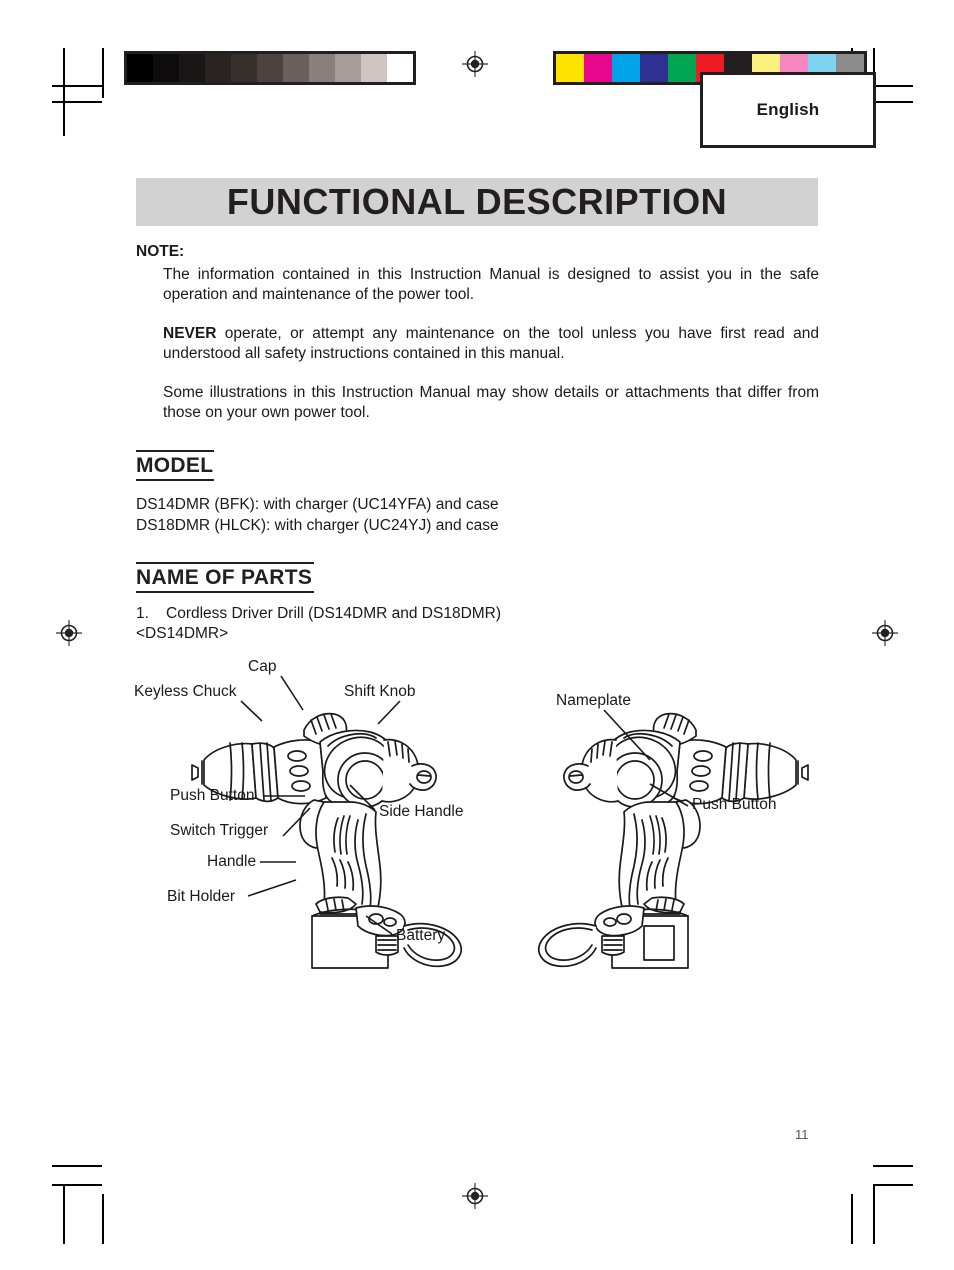 This screenshot has width=954, height=1270. I want to click on parts-item-number: 1., so click(142, 613).